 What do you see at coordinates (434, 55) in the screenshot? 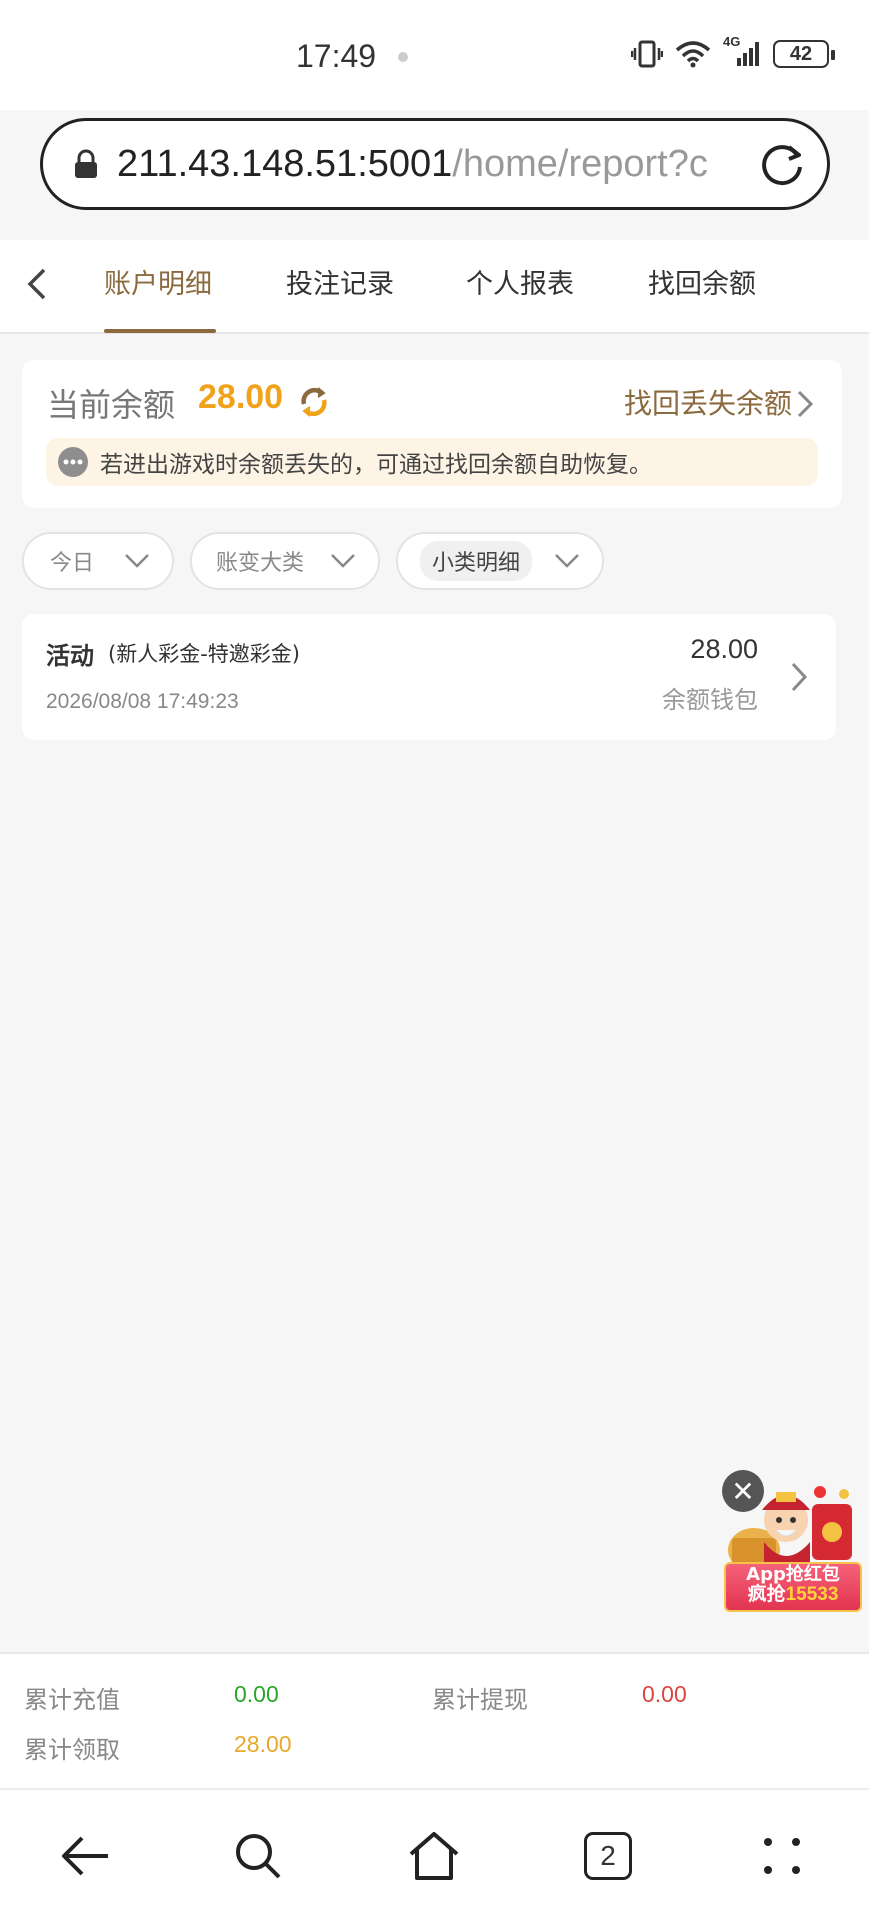
I see `status-bar: 17:49 4G 42` at bounding box center [434, 55].